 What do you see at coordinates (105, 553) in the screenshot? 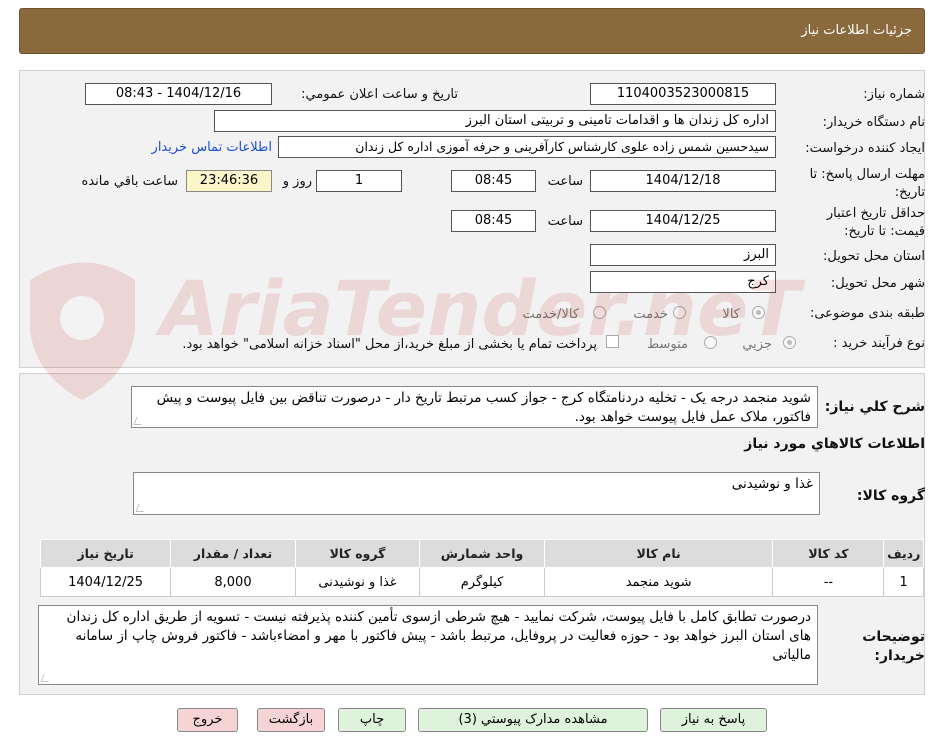
I see `col-header-date: تاریخ نیاز` at bounding box center [105, 553].